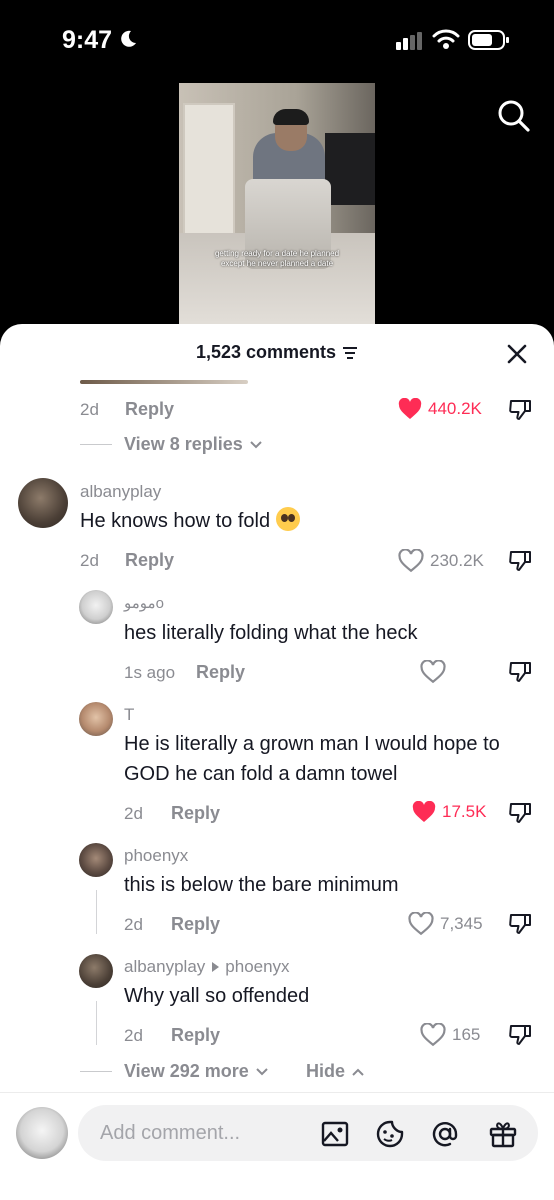 This screenshot has width=554, height=1200. Describe the element at coordinates (455, 408) in the screenshot. I see `like-count: 440.2K` at that location.